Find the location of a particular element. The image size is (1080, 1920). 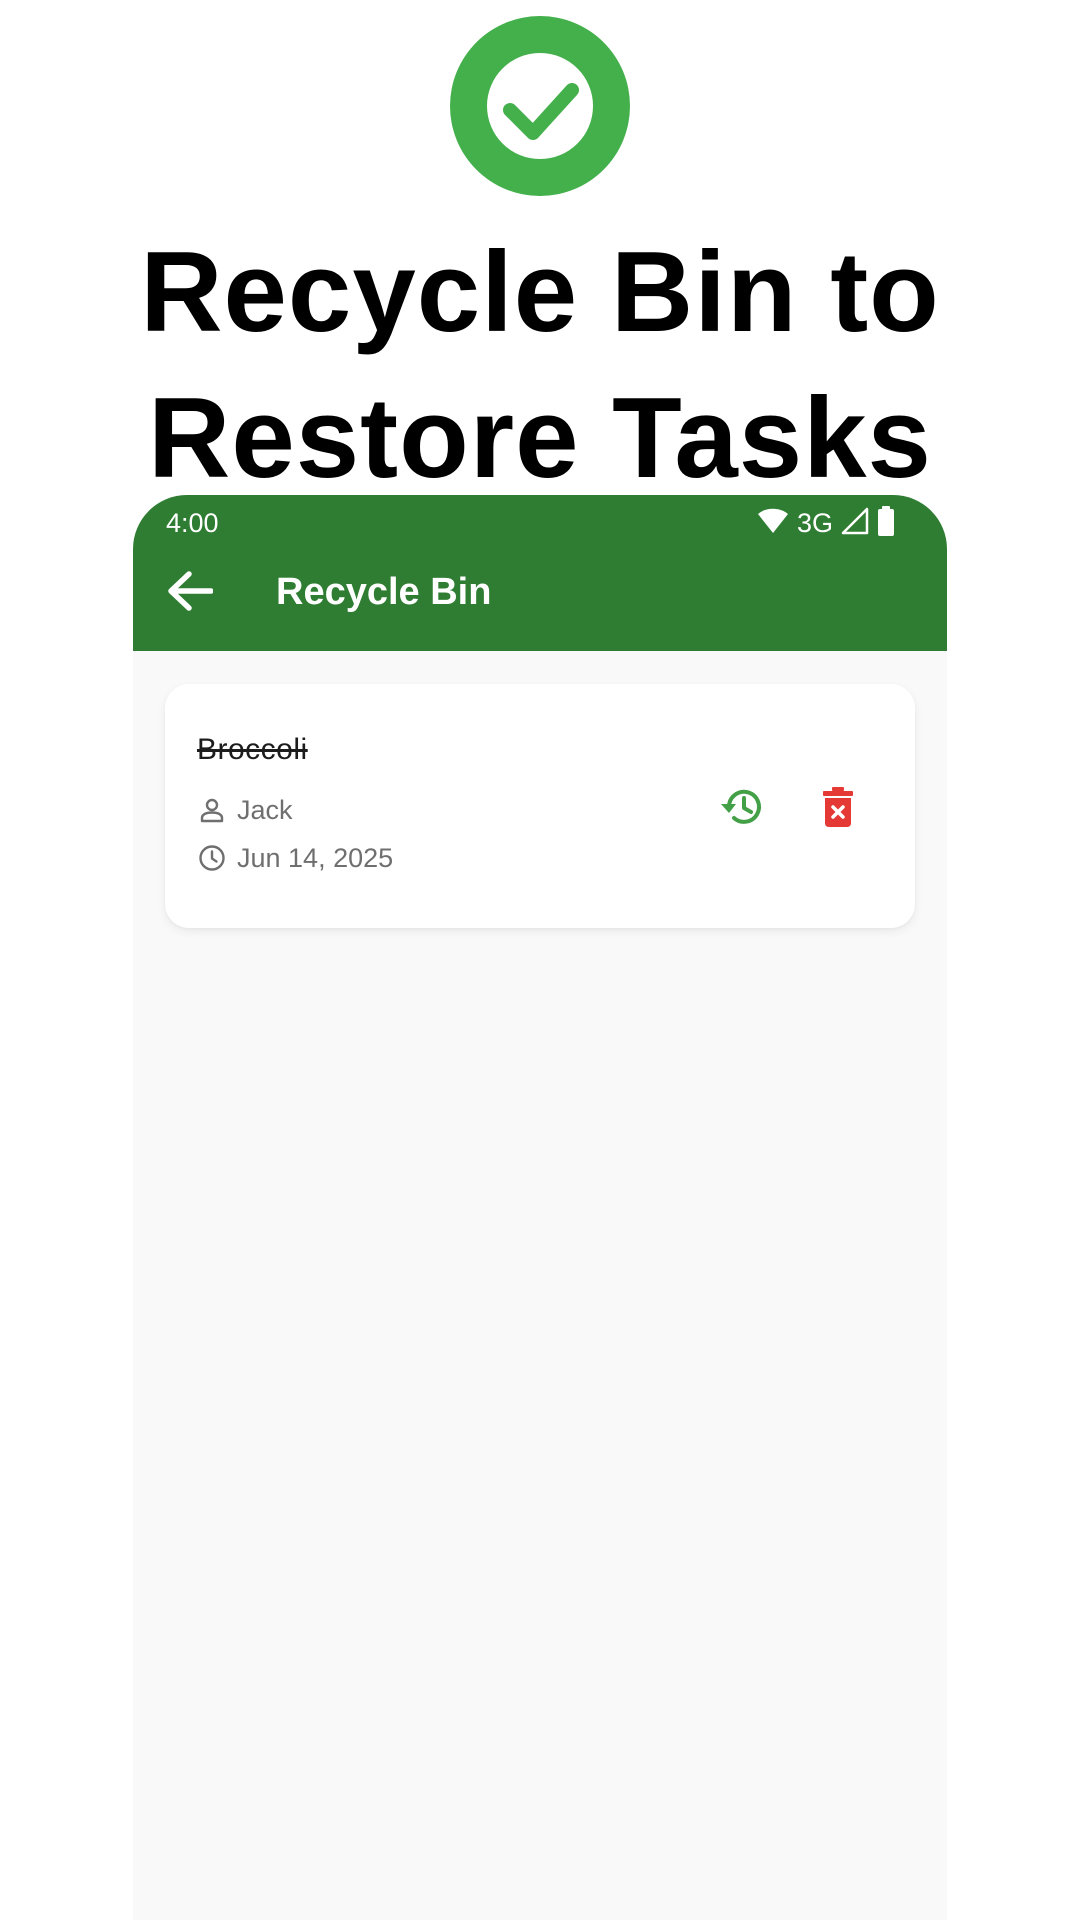

person-icon is located at coordinates (212, 810).